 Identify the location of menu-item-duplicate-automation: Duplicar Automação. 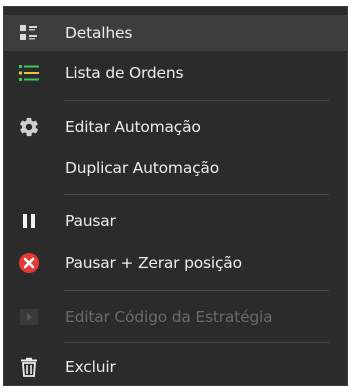
(175, 168).